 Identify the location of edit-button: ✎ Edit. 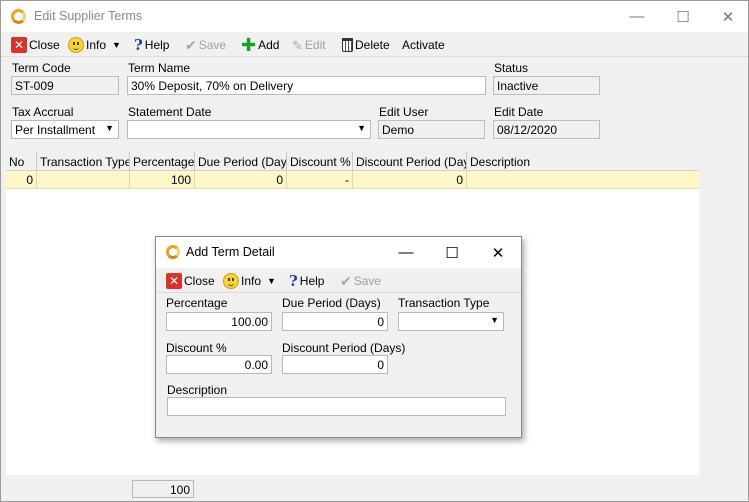
(309, 45).